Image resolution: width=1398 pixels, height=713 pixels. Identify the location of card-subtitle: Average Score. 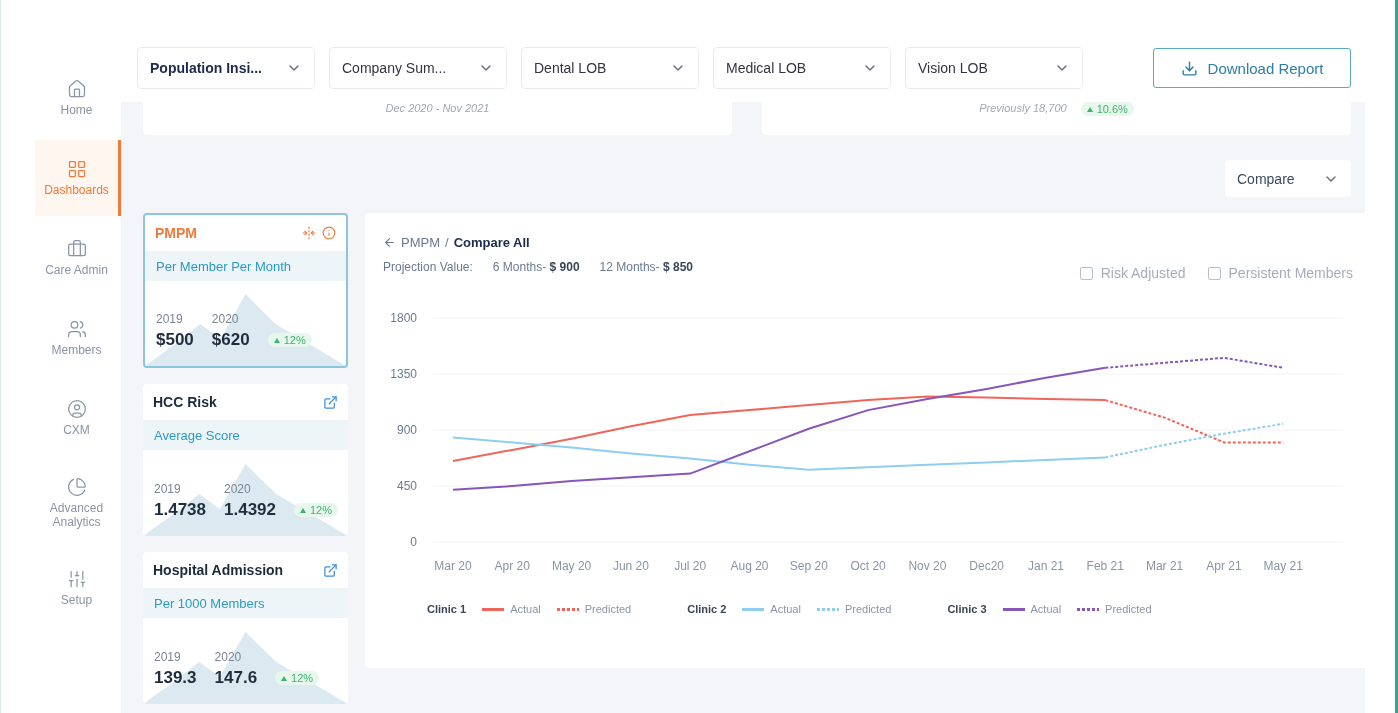
(245, 435).